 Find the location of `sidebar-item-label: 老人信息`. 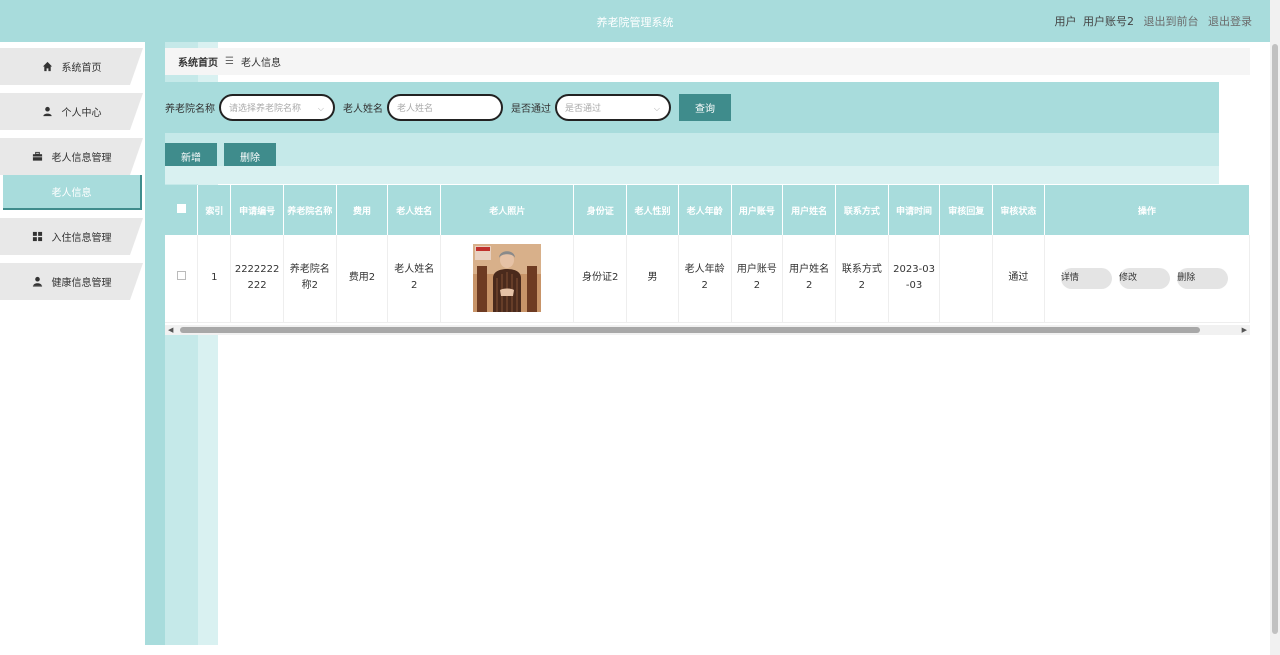

sidebar-item-label: 老人信息 is located at coordinates (71, 193).